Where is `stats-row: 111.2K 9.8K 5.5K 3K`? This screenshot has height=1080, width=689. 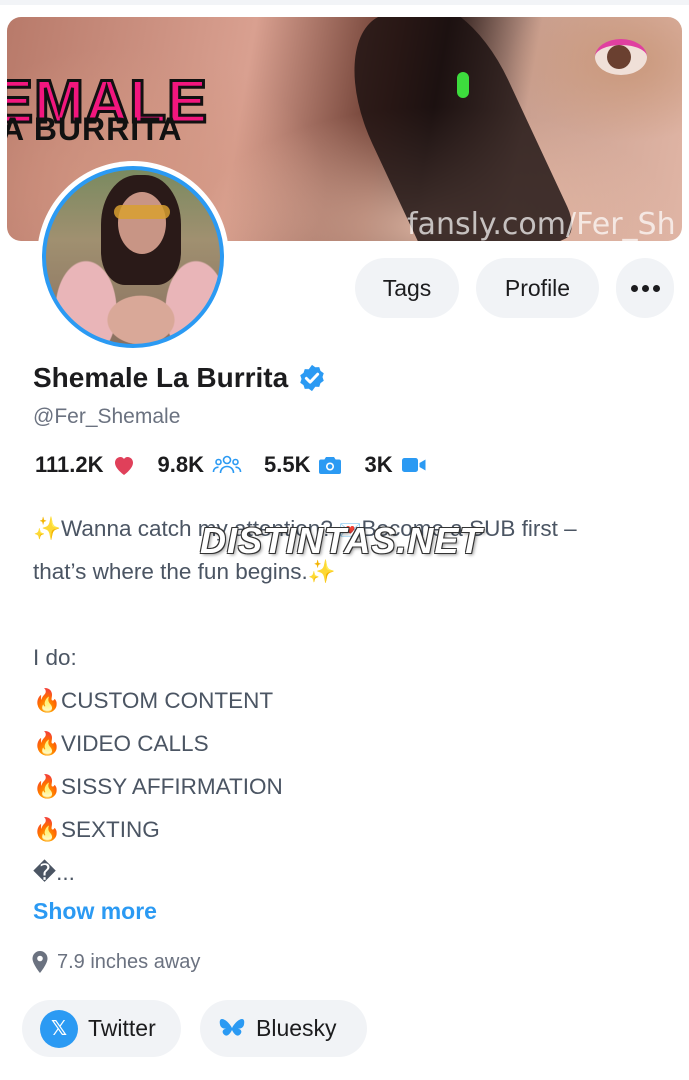 stats-row: 111.2K 9.8K 5.5K 3K is located at coordinates (242, 465).